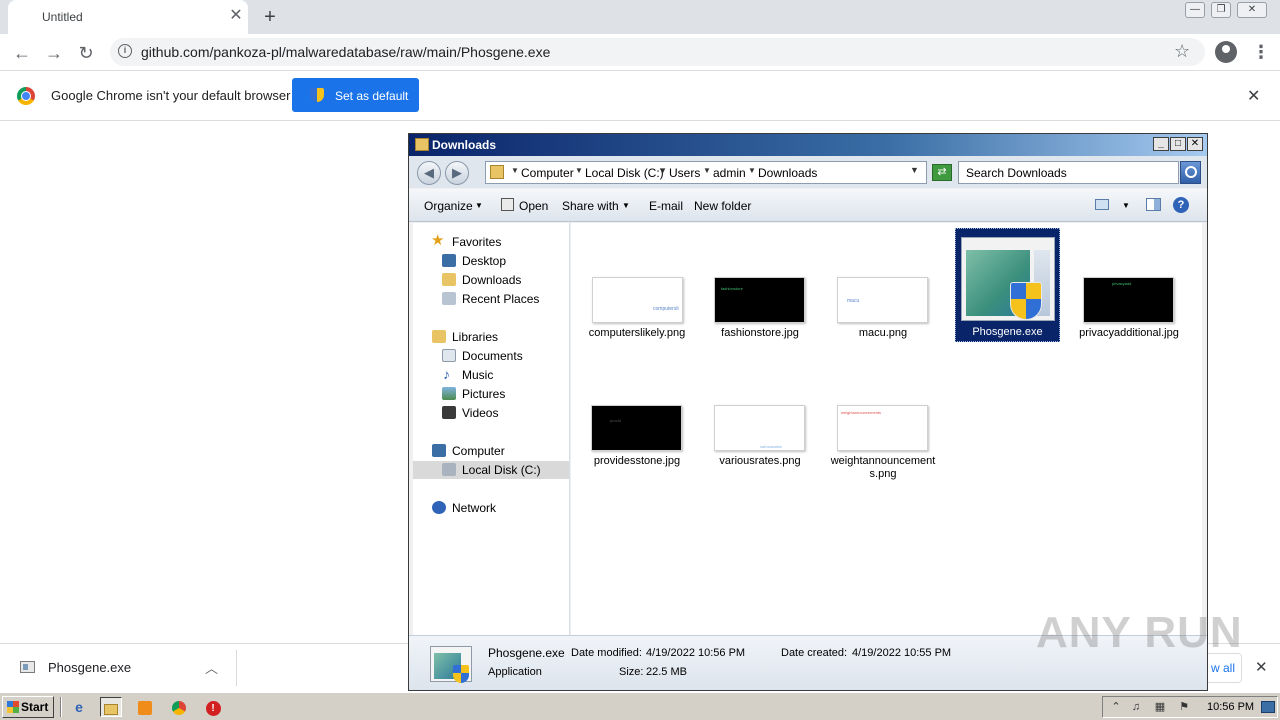 This screenshot has width=1280, height=720. I want to click on recent-places-icon, so click(449, 298).